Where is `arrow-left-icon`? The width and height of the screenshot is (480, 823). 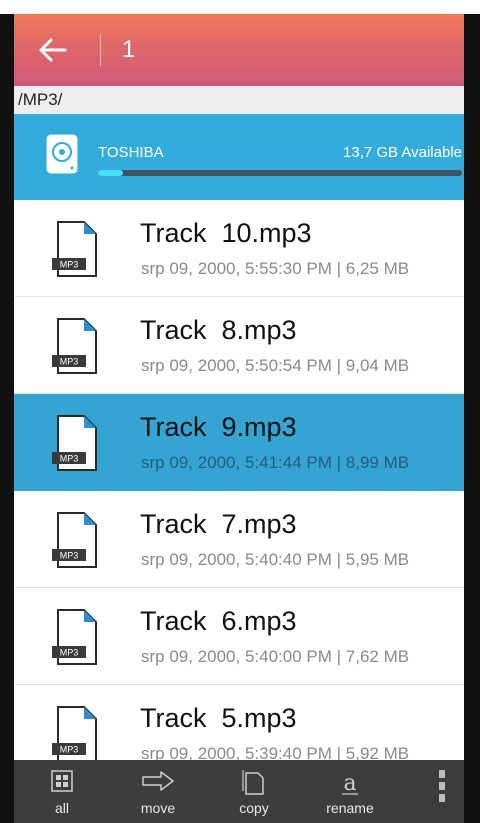 arrow-left-icon is located at coordinates (53, 50).